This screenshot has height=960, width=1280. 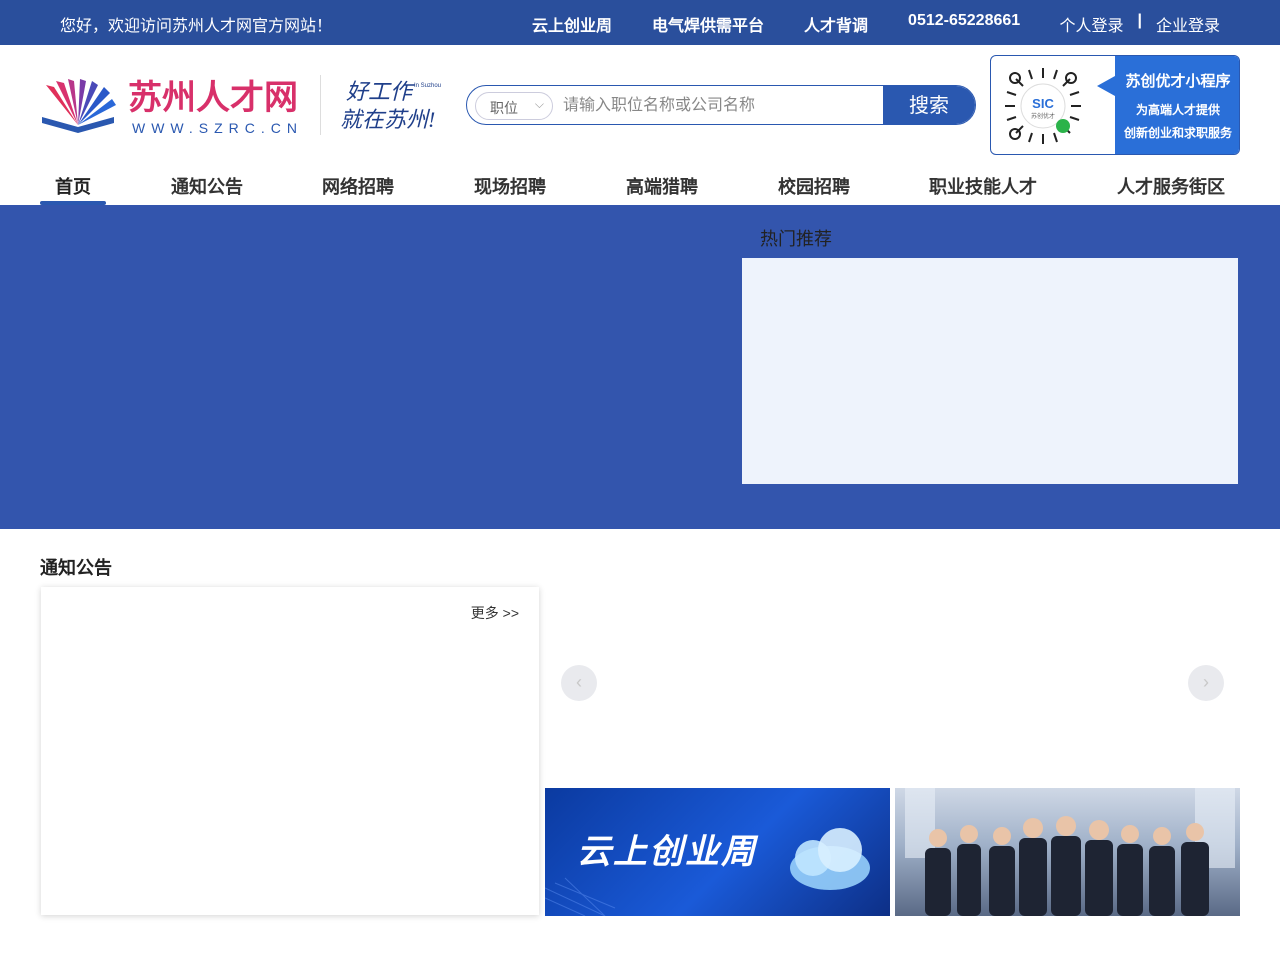 What do you see at coordinates (504, 108) in the screenshot?
I see `search-type-label: 职位` at bounding box center [504, 108].